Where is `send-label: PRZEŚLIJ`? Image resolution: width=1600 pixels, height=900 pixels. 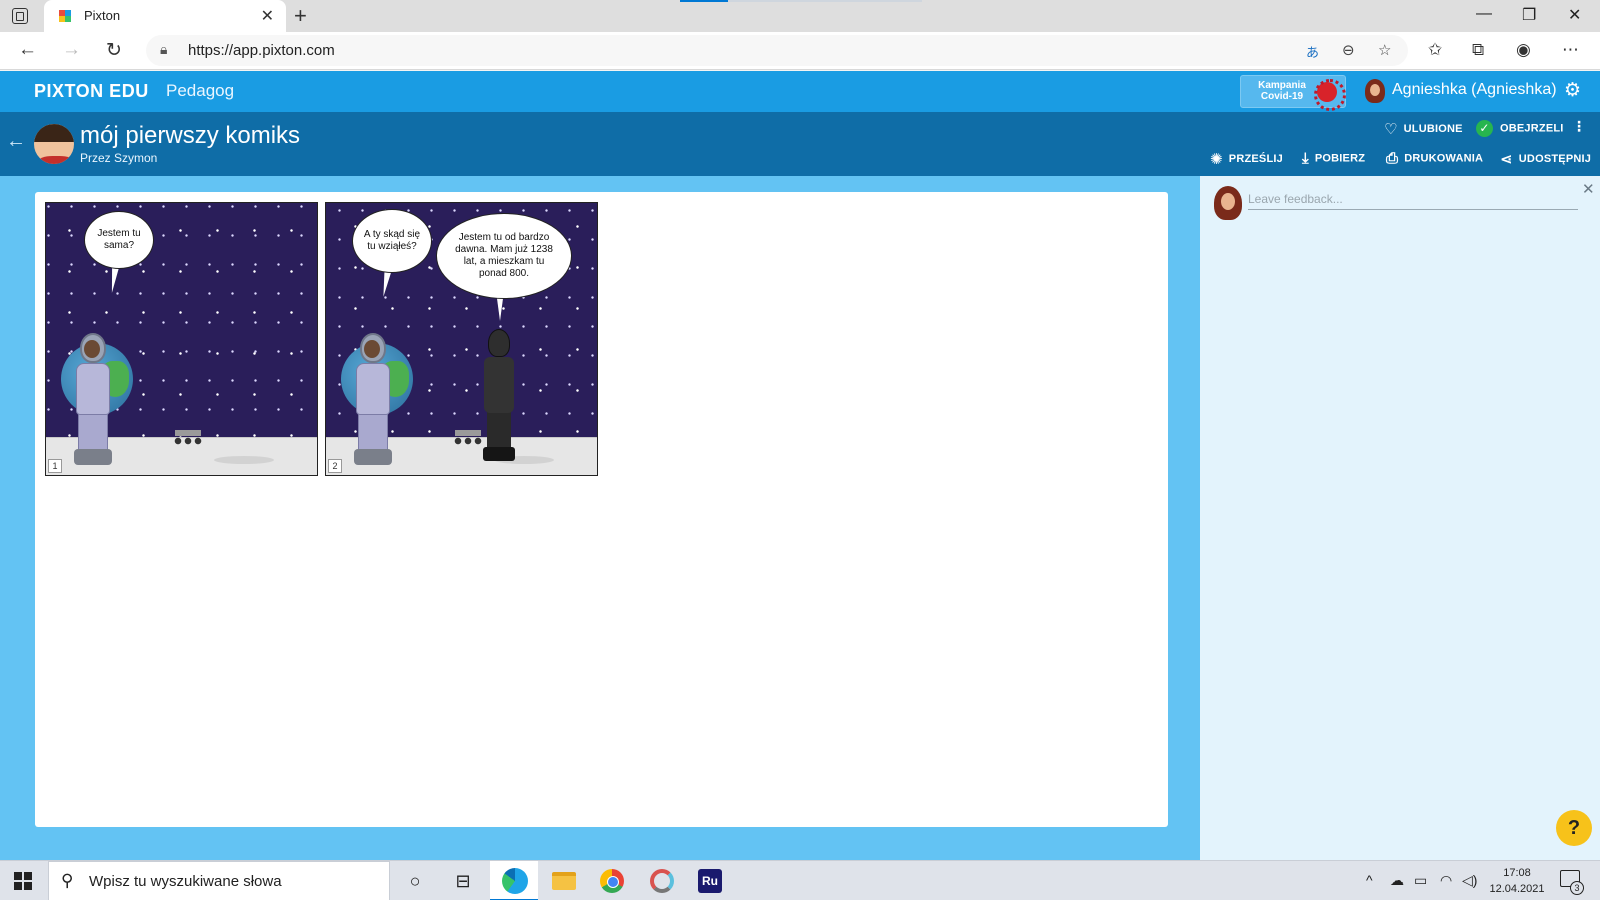 send-label: PRZEŚLIJ is located at coordinates (1255, 158).